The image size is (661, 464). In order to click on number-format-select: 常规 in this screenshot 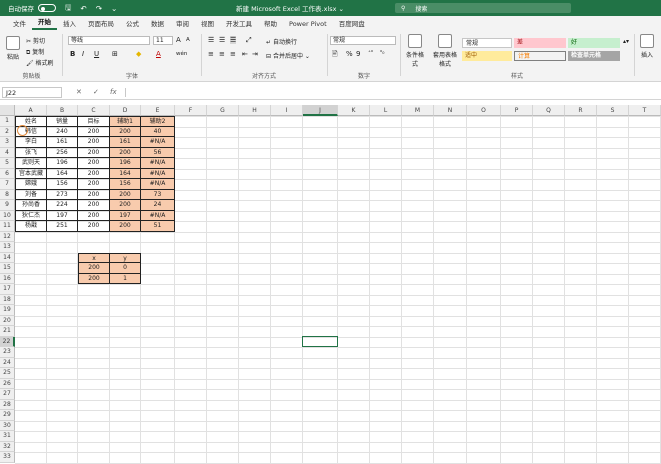, I will do `click(363, 40)`.